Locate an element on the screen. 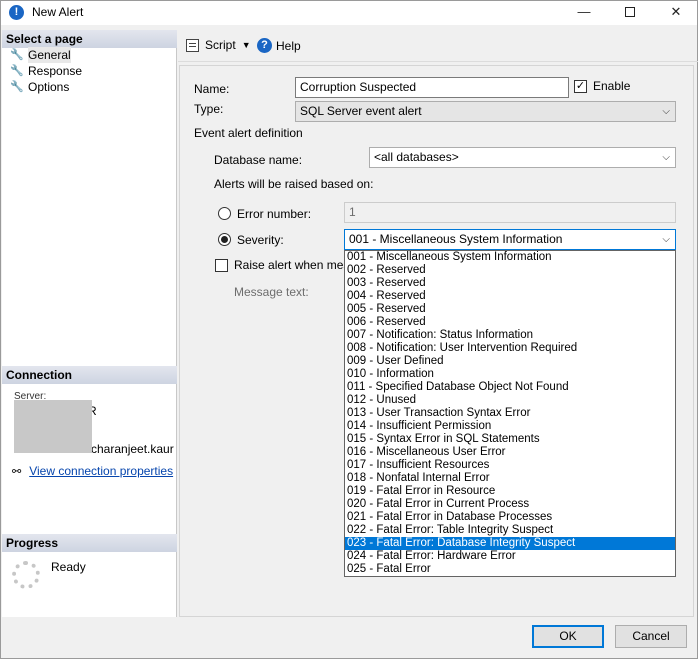  name-input: Corruption Suspected is located at coordinates (432, 87).